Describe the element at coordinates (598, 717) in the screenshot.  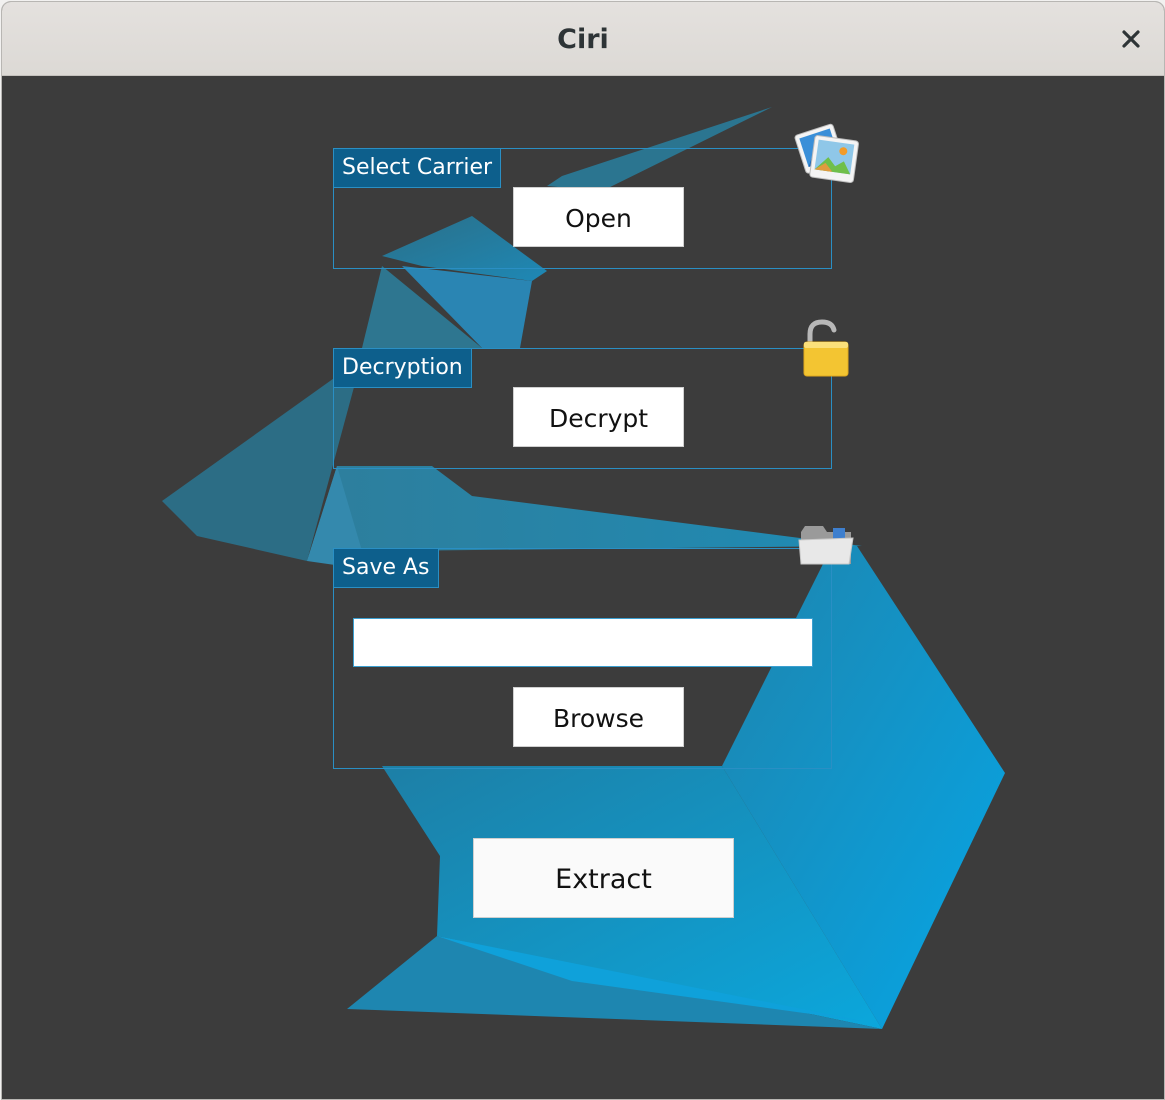
I see `browse-button: Browse` at that location.